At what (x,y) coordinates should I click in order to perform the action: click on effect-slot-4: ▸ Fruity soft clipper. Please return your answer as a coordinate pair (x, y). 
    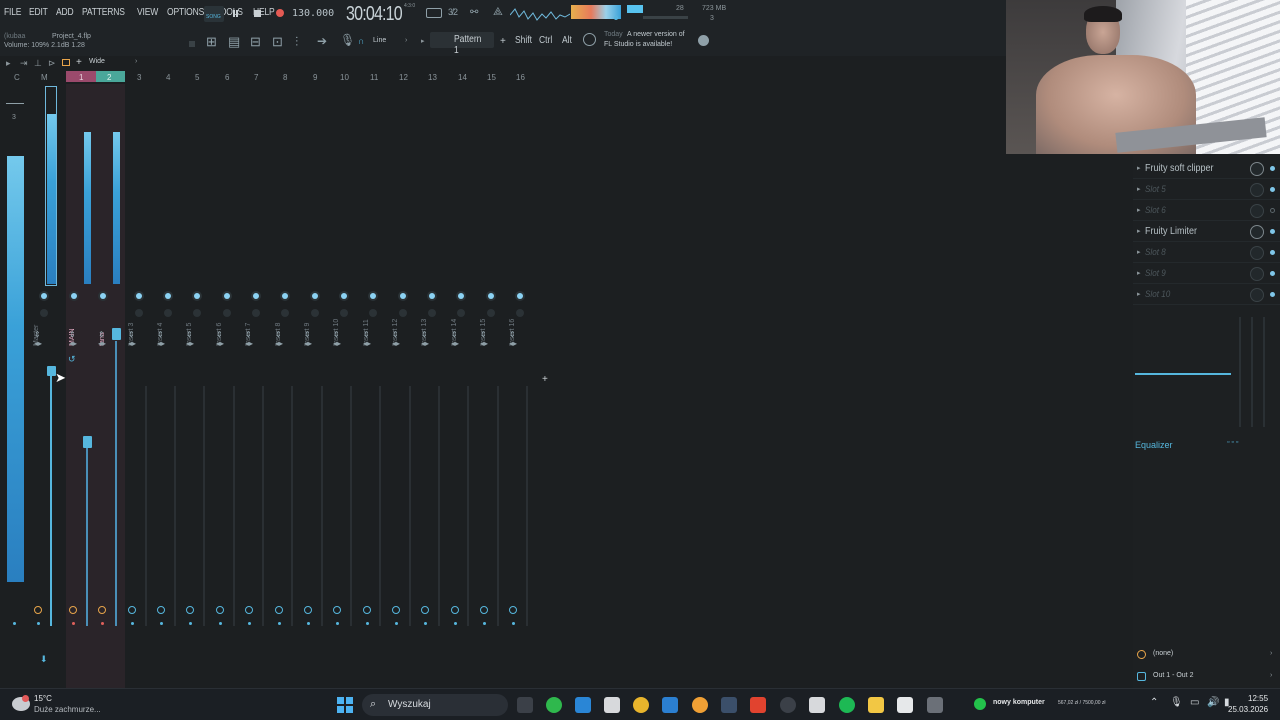
    Looking at the image, I should click on (1206, 168).